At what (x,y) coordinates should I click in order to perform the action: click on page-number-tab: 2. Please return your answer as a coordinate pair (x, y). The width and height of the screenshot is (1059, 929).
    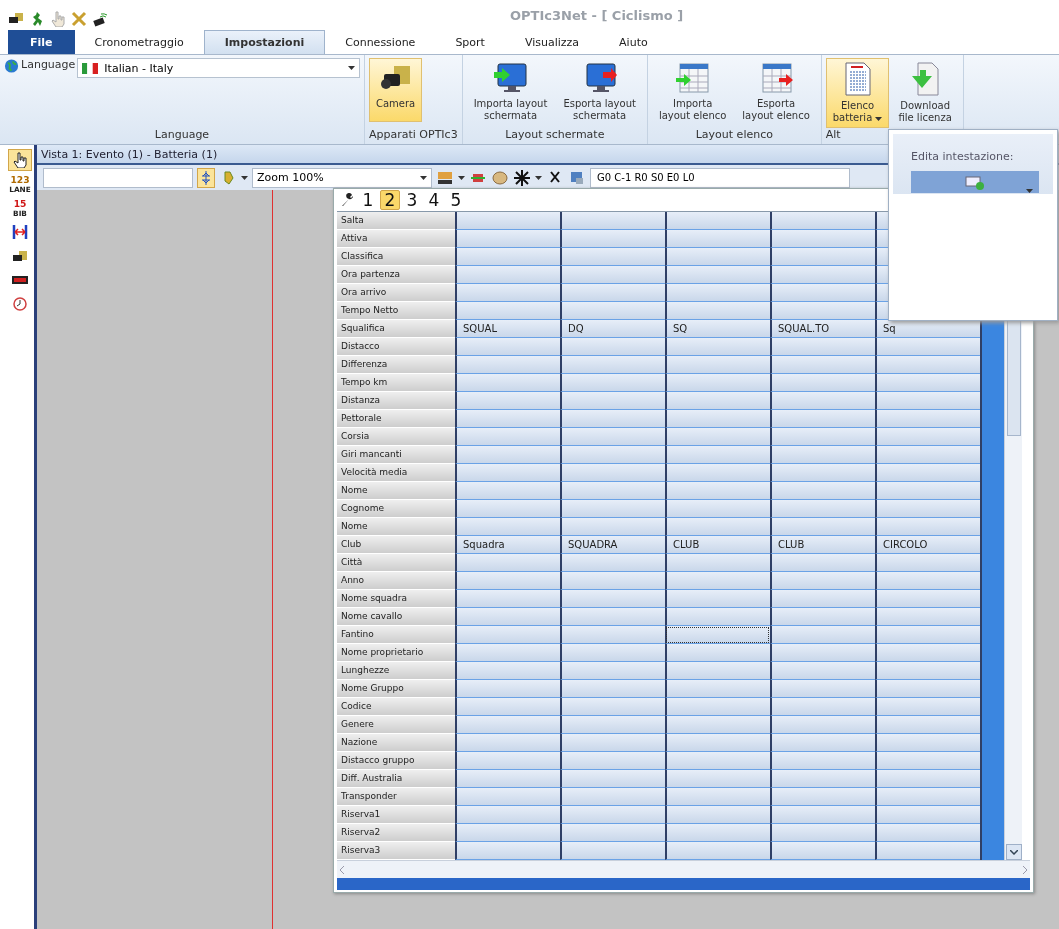
    Looking at the image, I should click on (390, 200).